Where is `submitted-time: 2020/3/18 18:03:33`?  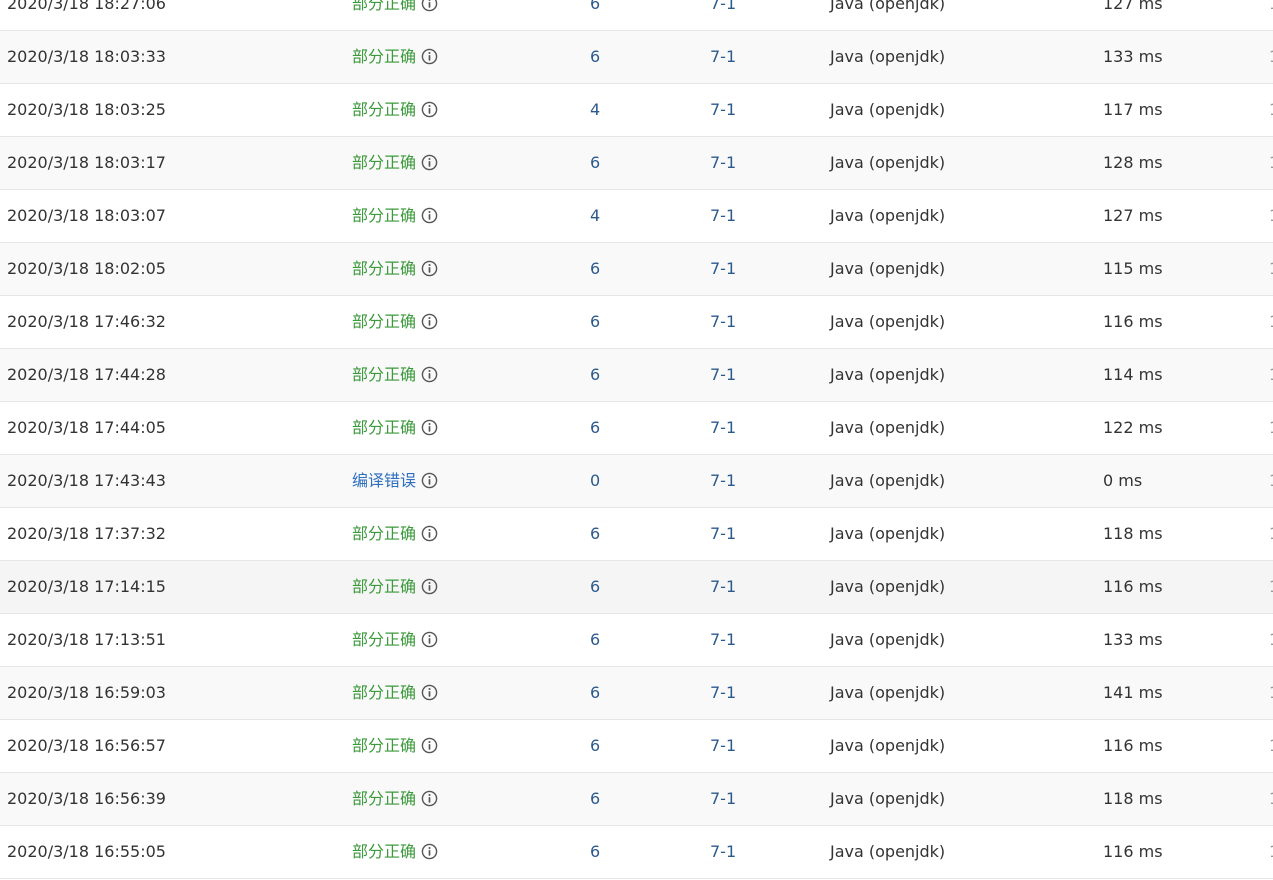
submitted-time: 2020/3/18 18:03:33 is located at coordinates (86, 56).